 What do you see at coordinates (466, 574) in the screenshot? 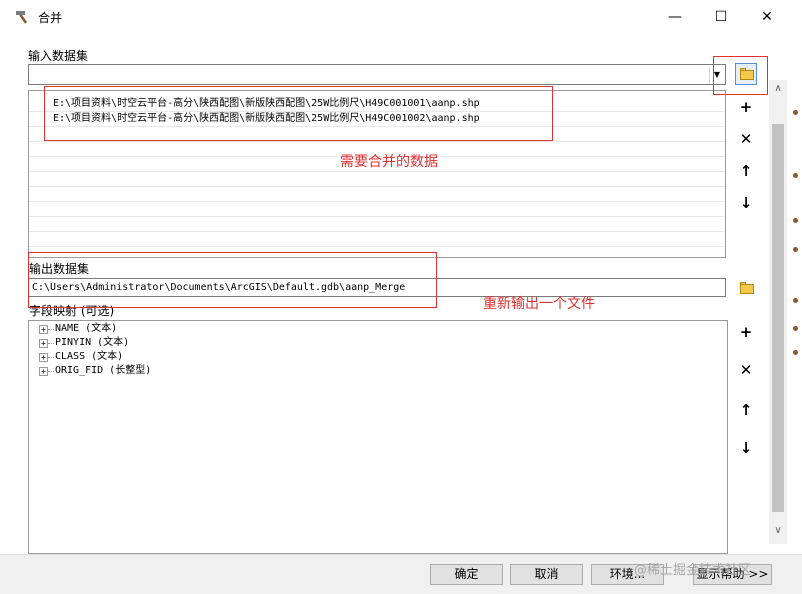
I see `ok-button: 确定` at bounding box center [466, 574].